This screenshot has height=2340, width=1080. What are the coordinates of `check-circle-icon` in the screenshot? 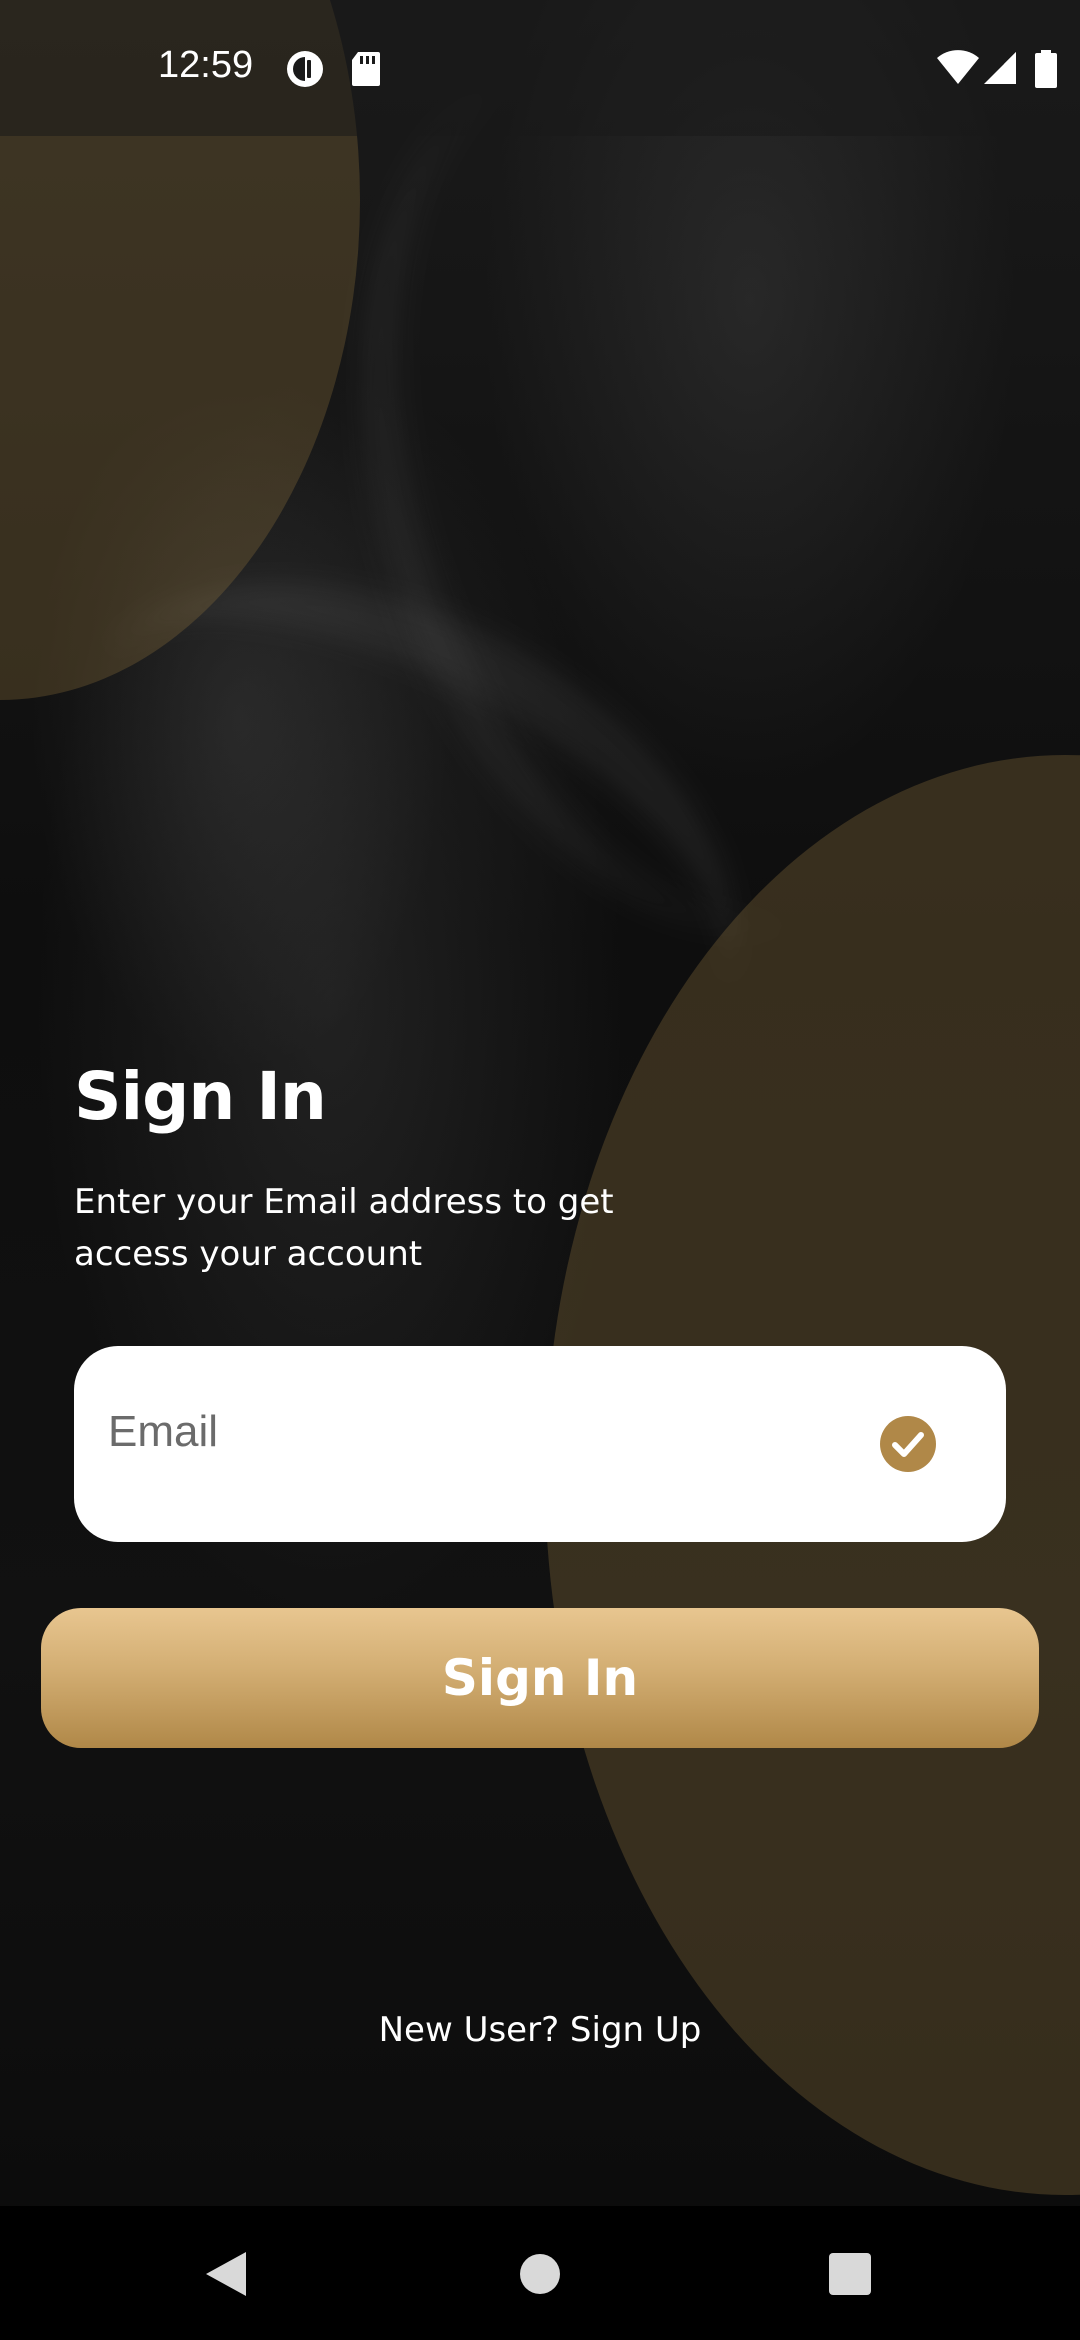 It's located at (908, 1444).